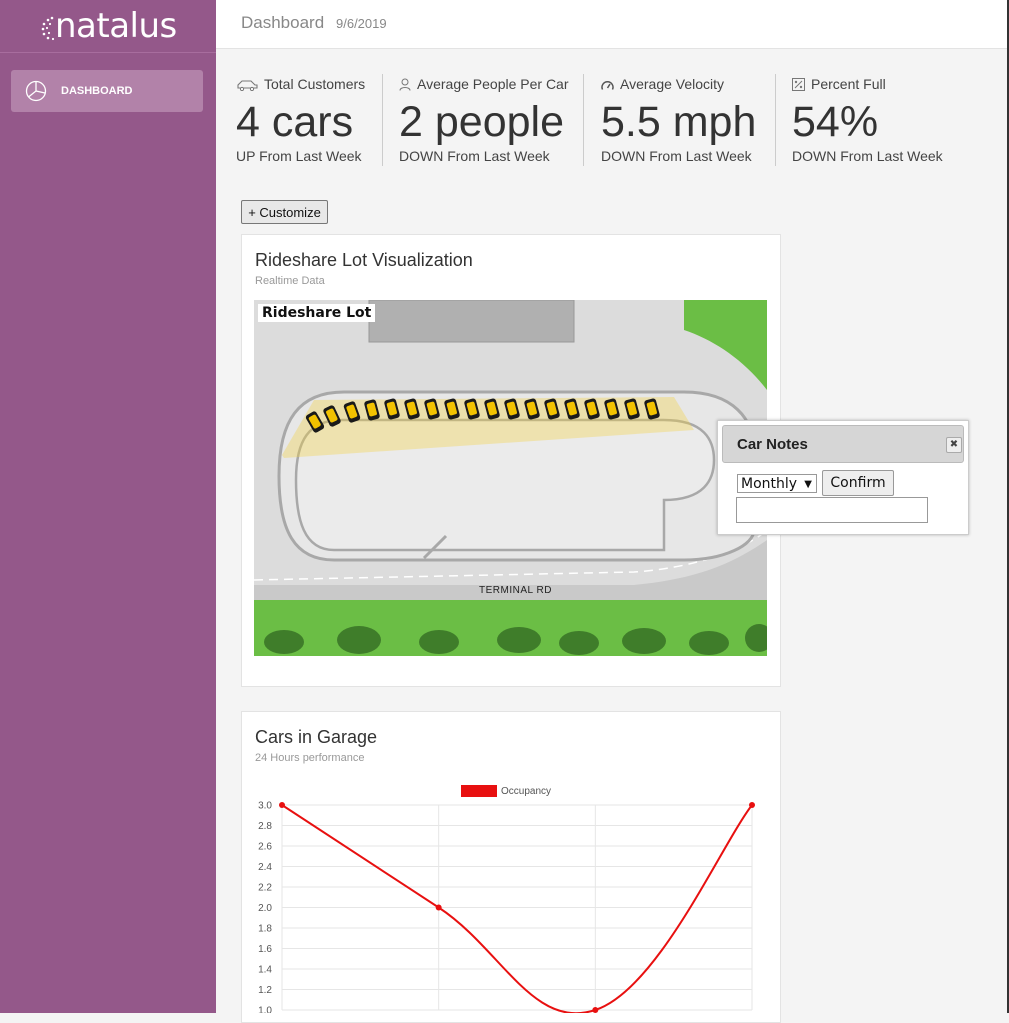 This screenshot has height=1023, width=1009. What do you see at coordinates (954, 445) in the screenshot?
I see `close-icon: ✖` at bounding box center [954, 445].